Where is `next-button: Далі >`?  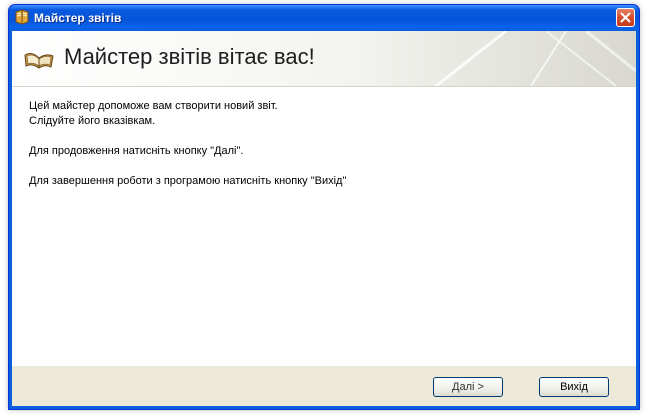 next-button: Далі > is located at coordinates (468, 387).